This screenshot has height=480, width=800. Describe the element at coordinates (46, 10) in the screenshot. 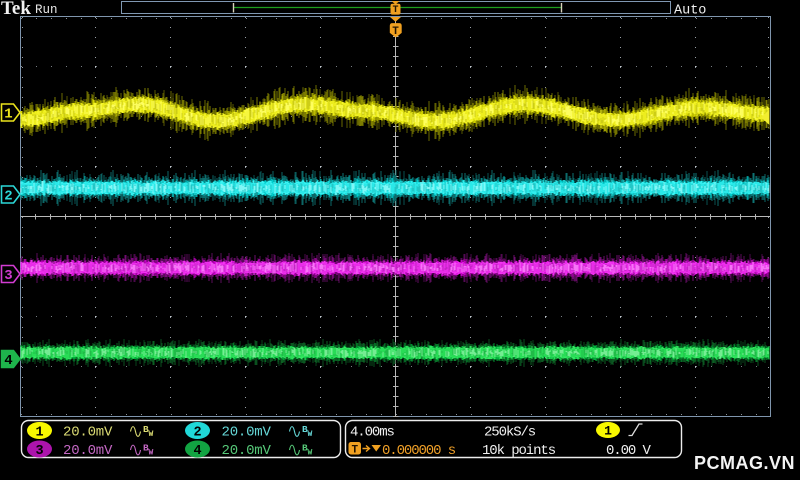

I see `svg-text: Run` at that location.